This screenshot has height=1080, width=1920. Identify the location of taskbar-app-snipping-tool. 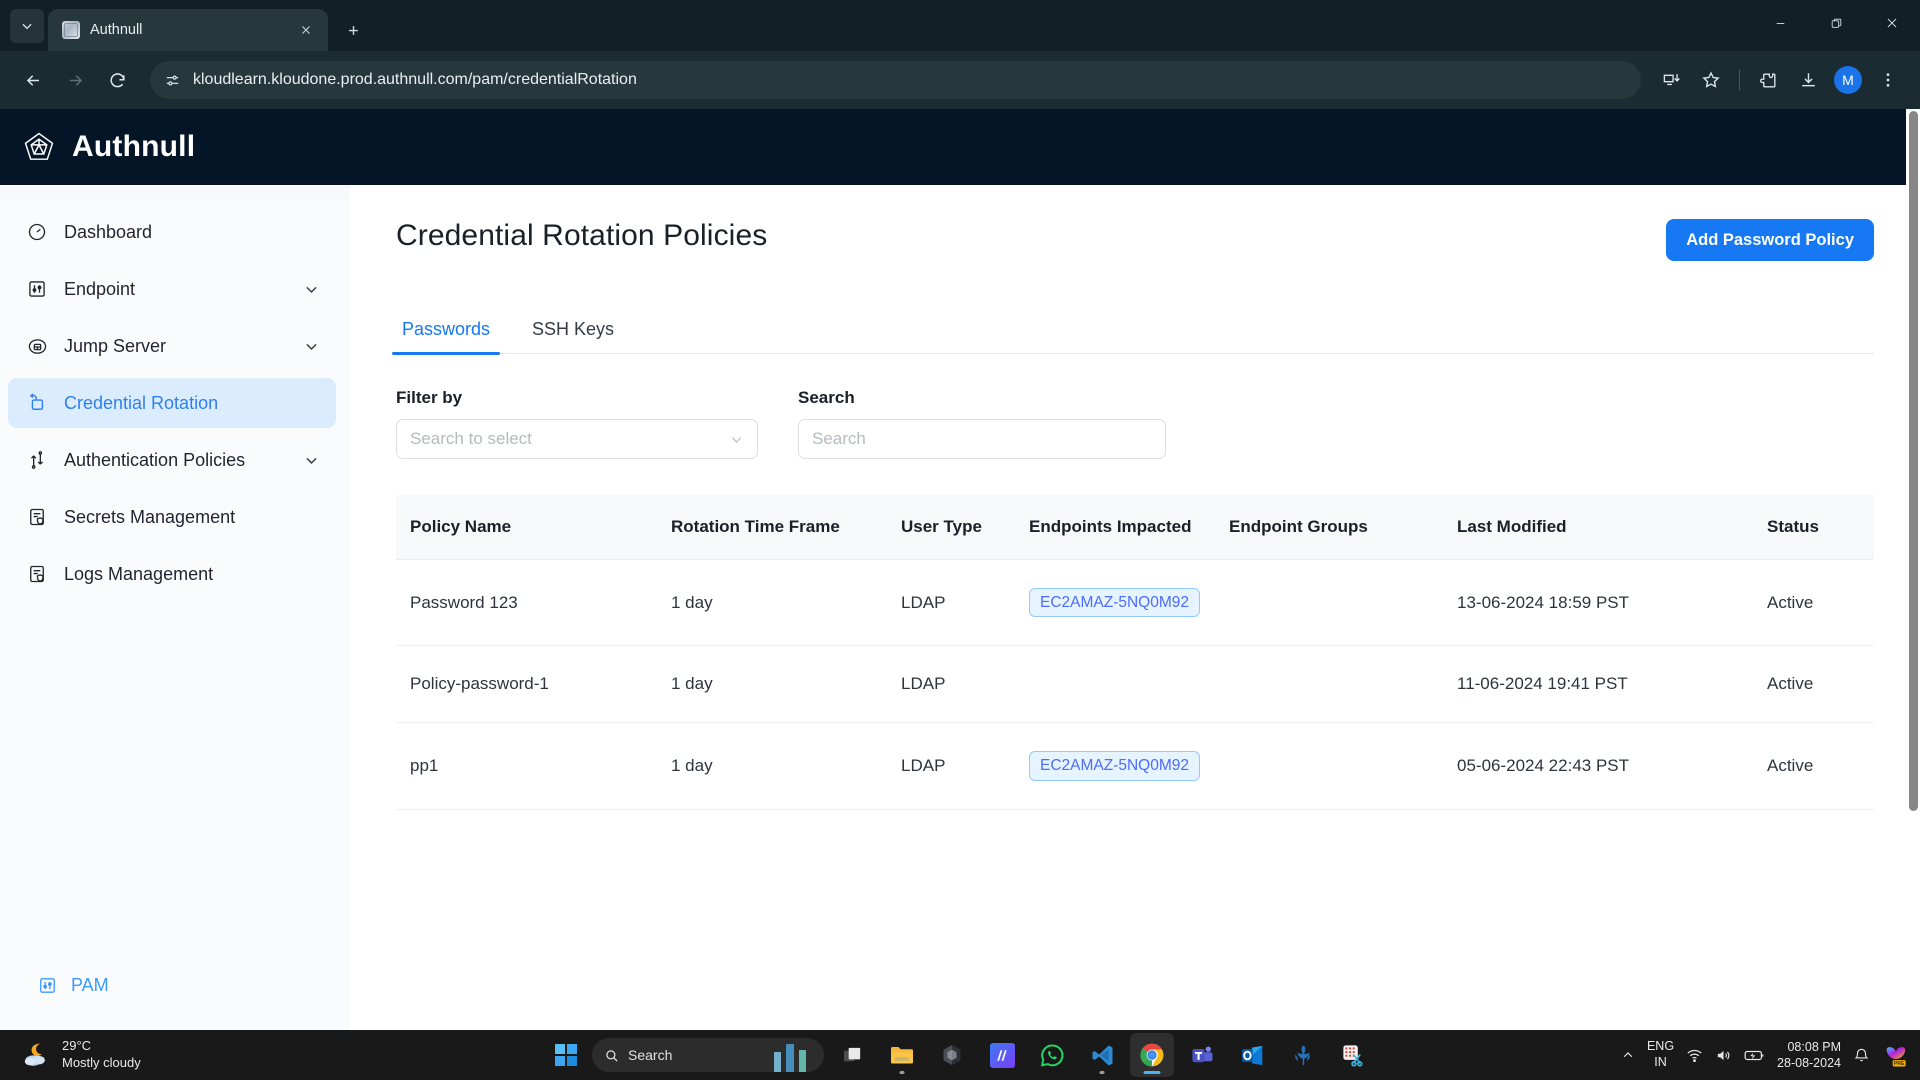
(1352, 1055).